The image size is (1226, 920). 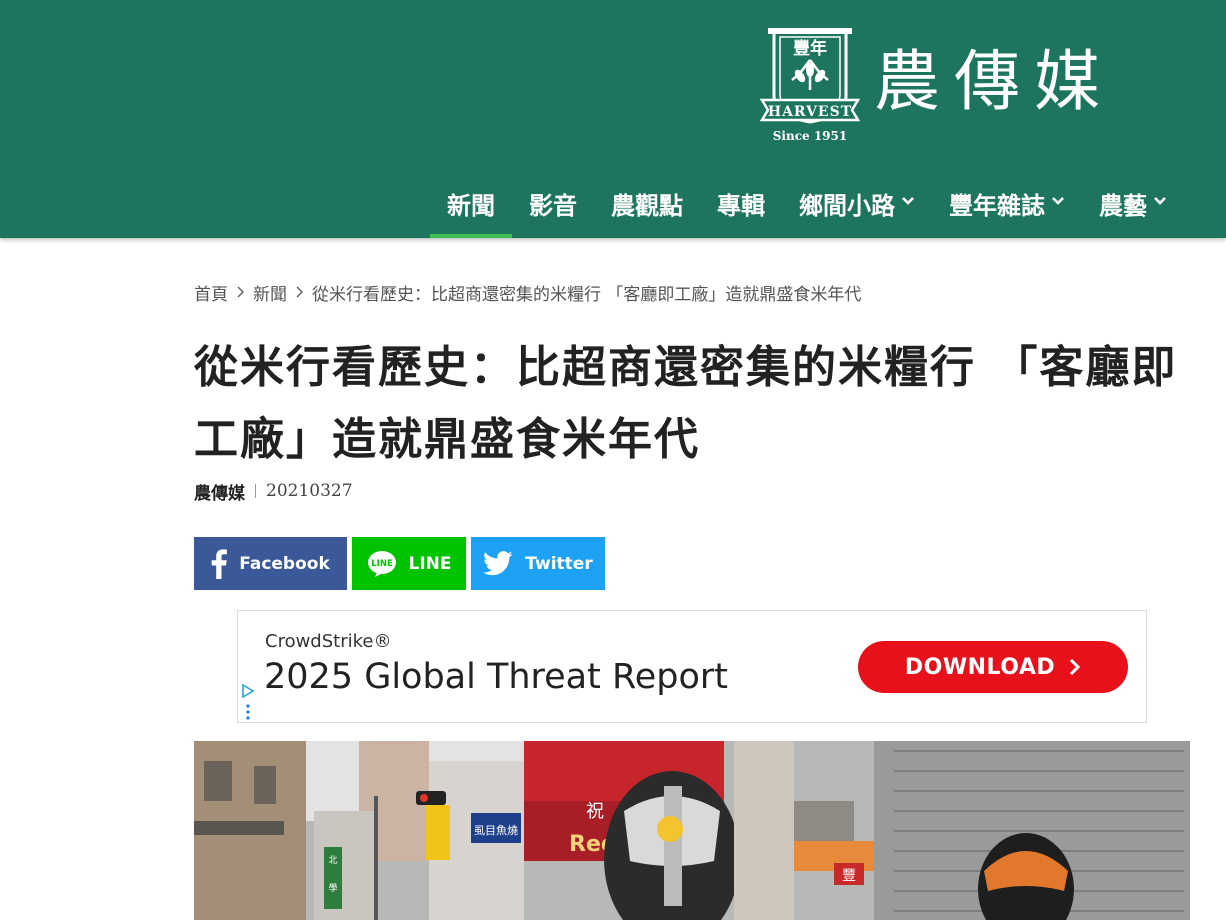 I want to click on site-logo: 豐年 HARVEST Since 1951 農傳媒, so click(x=955, y=86).